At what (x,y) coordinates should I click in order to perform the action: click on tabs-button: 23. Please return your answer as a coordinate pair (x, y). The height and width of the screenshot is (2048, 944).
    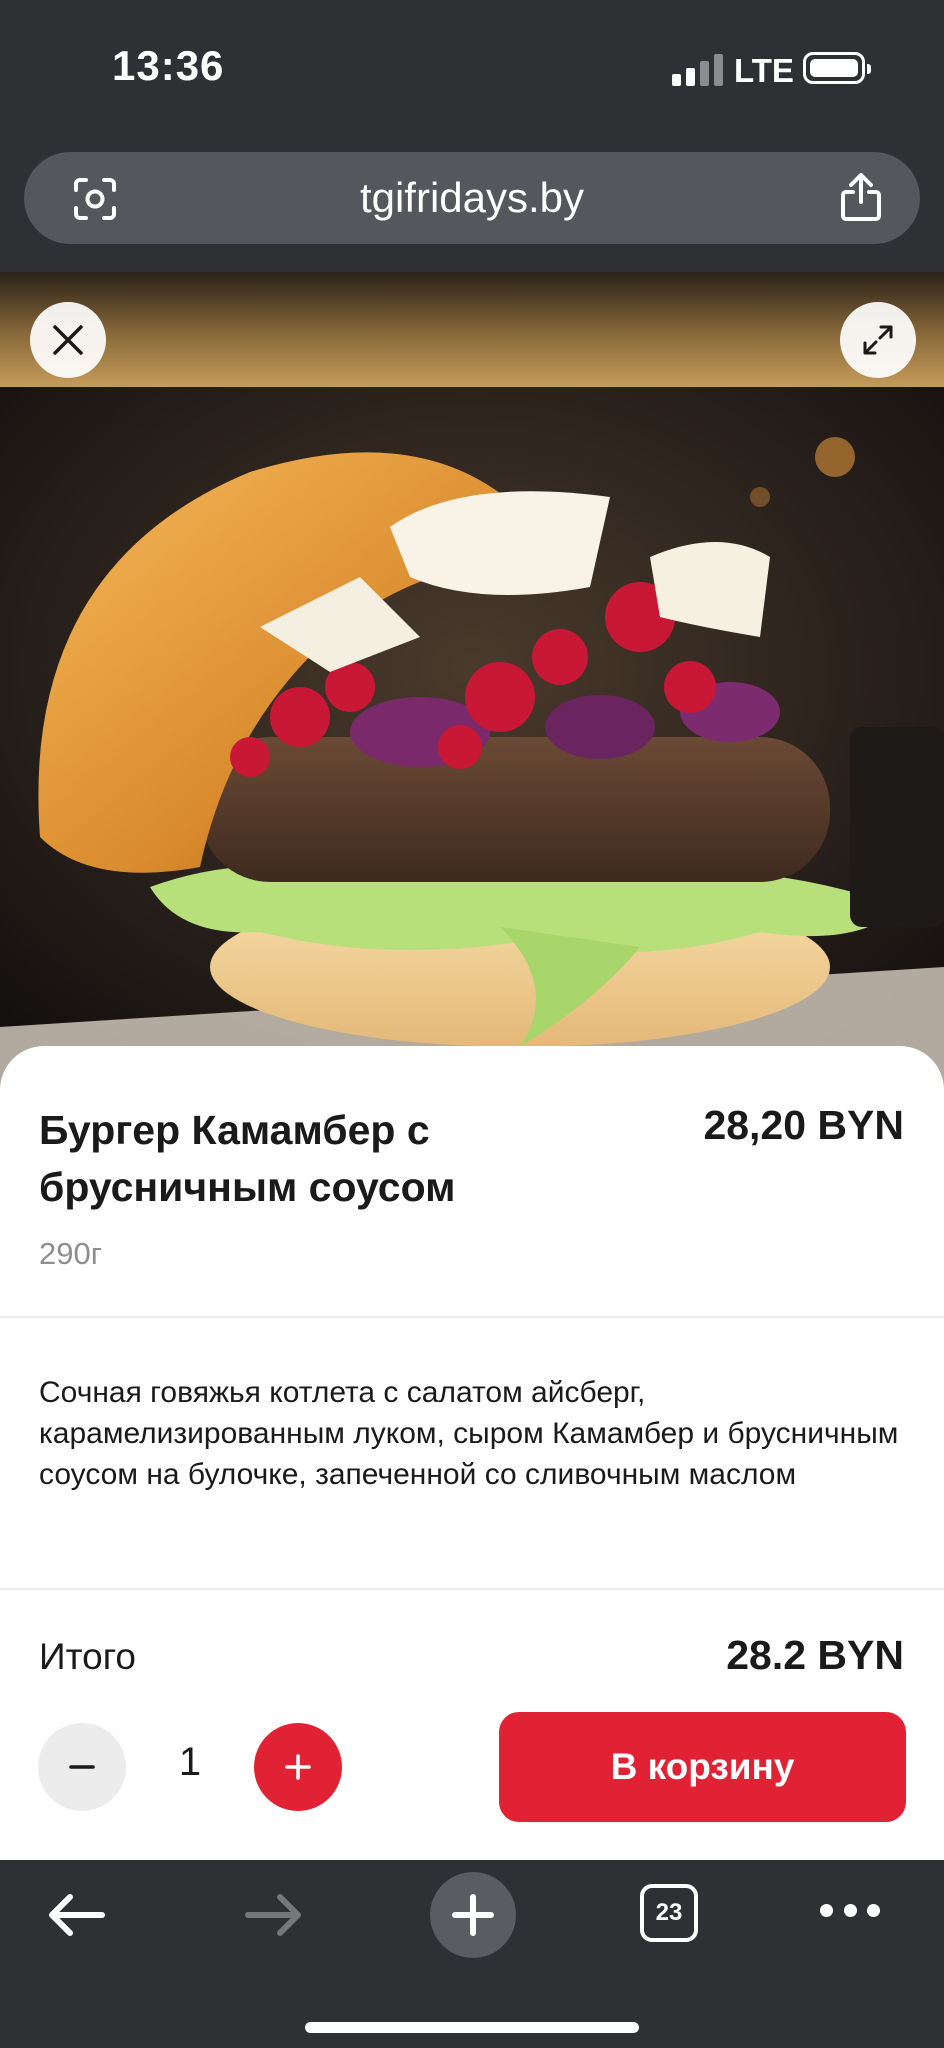
    Looking at the image, I should click on (669, 1913).